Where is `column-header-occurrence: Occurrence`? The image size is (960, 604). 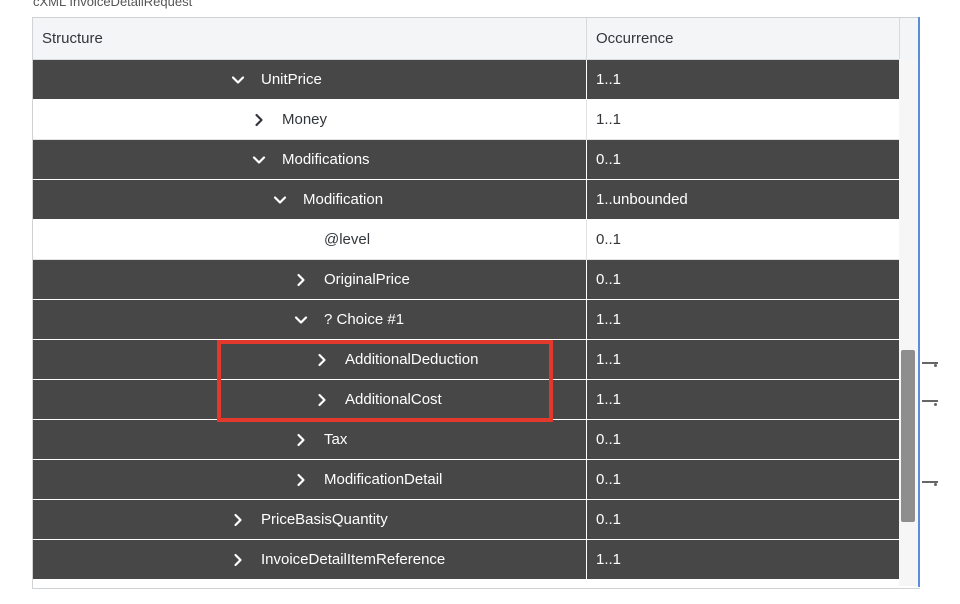
column-header-occurrence: Occurrence is located at coordinates (635, 38).